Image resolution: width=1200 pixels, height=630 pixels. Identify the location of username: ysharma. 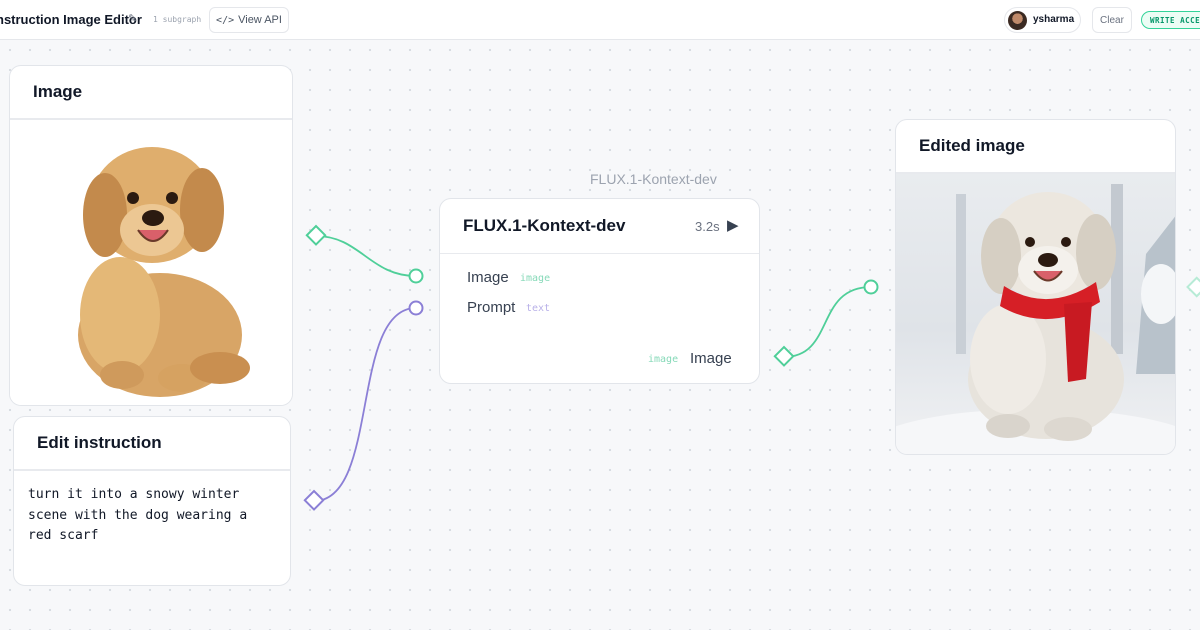
(1054, 19).